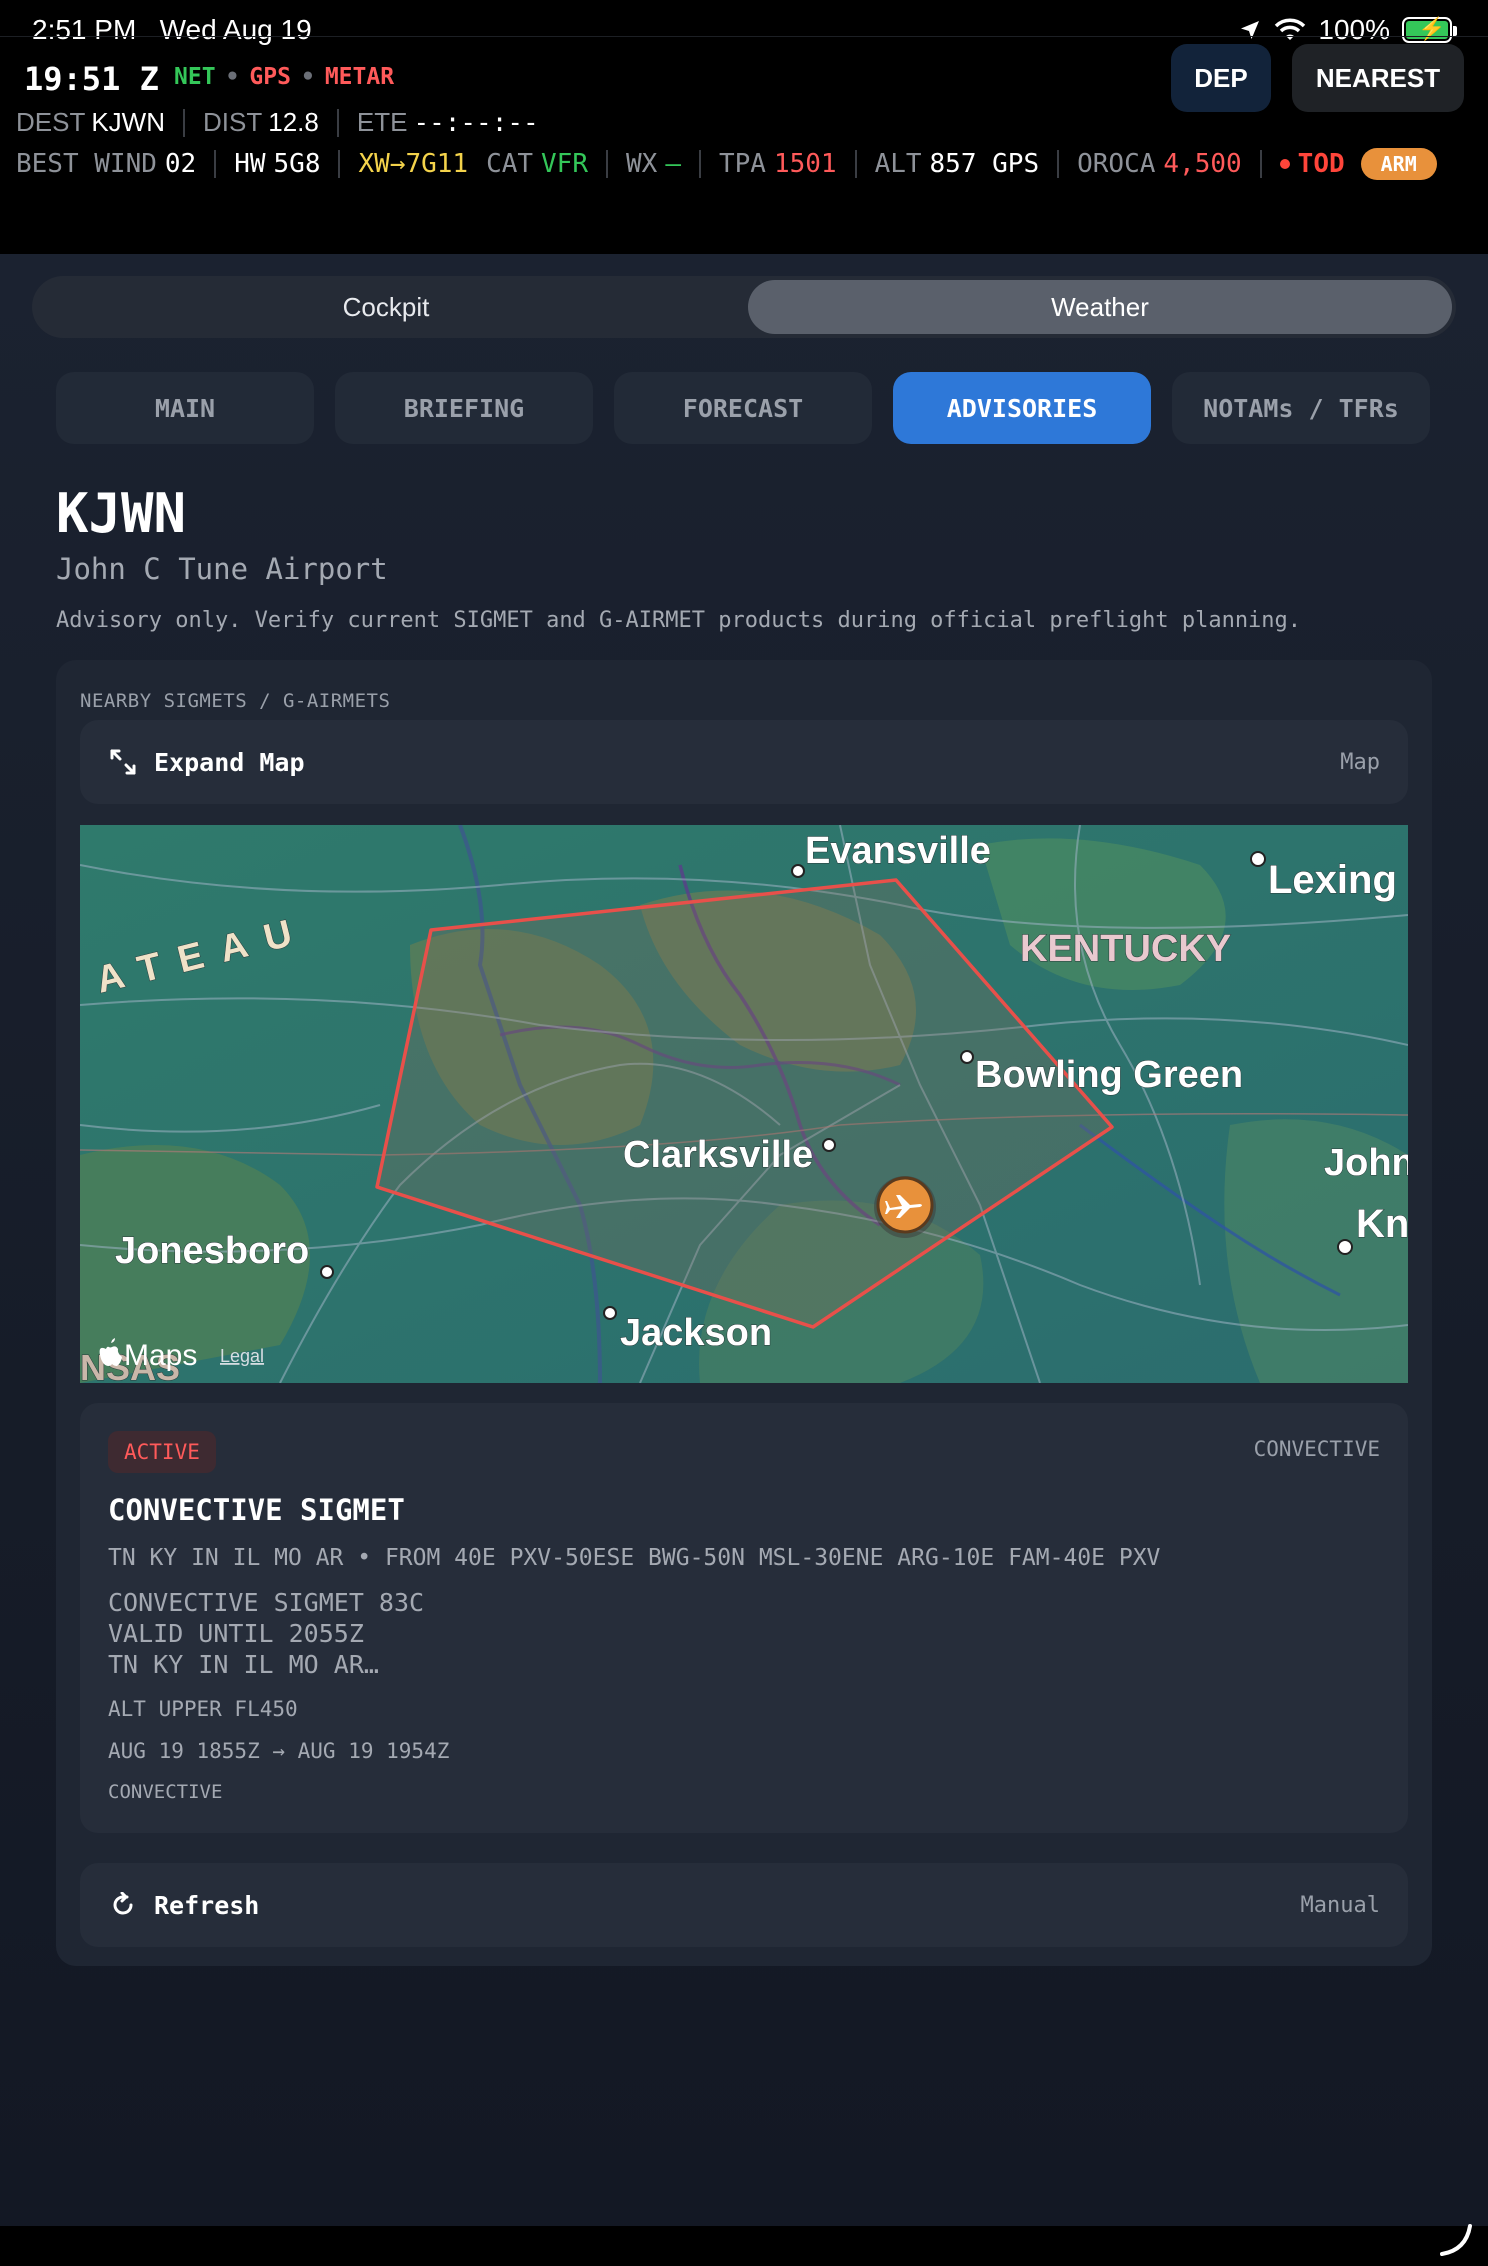 This screenshot has height=2266, width=1488. Describe the element at coordinates (270, 77) in the screenshot. I see `source-gps: GPS` at that location.